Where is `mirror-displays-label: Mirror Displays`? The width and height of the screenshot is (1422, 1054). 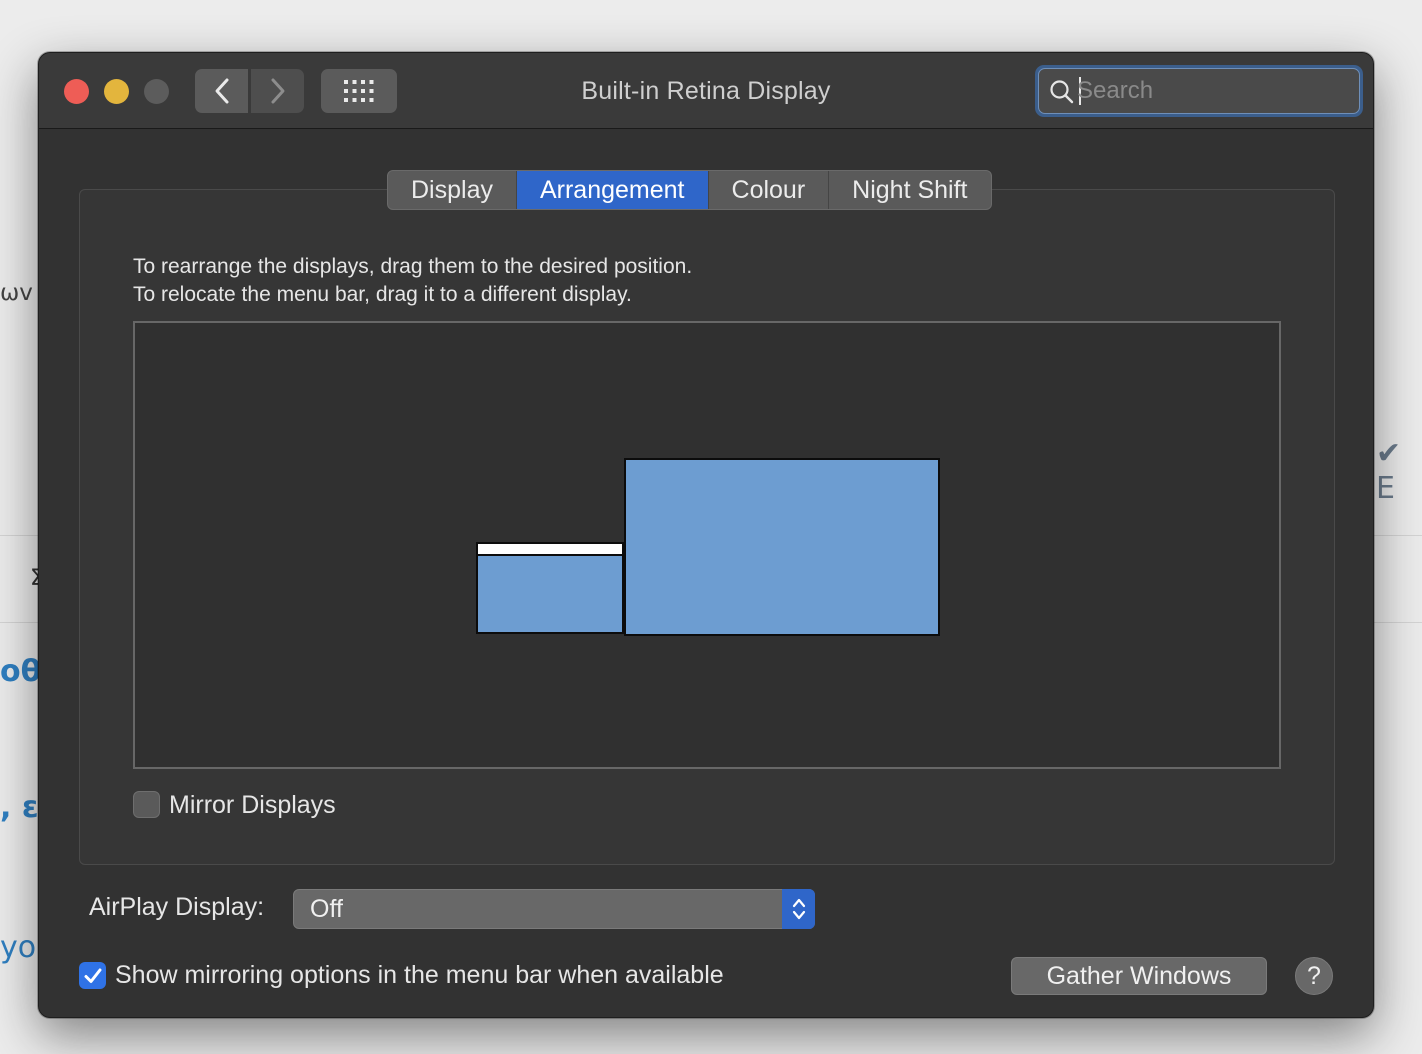
mirror-displays-label: Mirror Displays is located at coordinates (252, 805).